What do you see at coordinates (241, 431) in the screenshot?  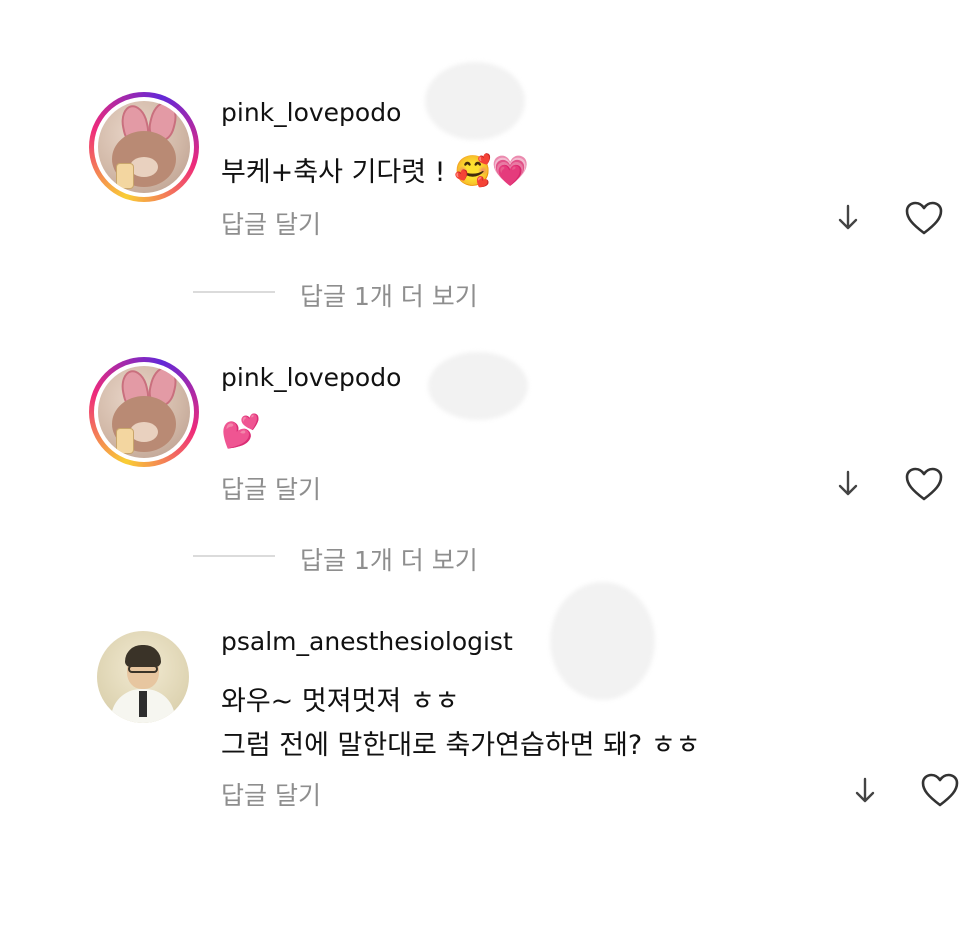 I see `emoji: 💕` at bounding box center [241, 431].